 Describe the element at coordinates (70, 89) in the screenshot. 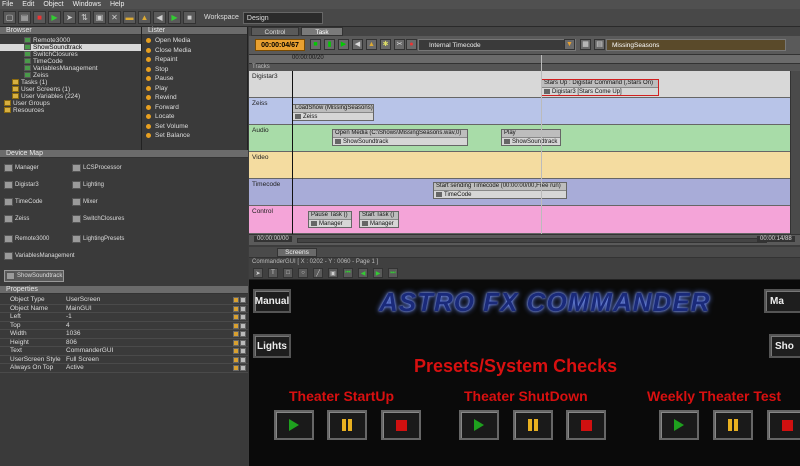

I see `tree-item: User Screens (1)` at that location.